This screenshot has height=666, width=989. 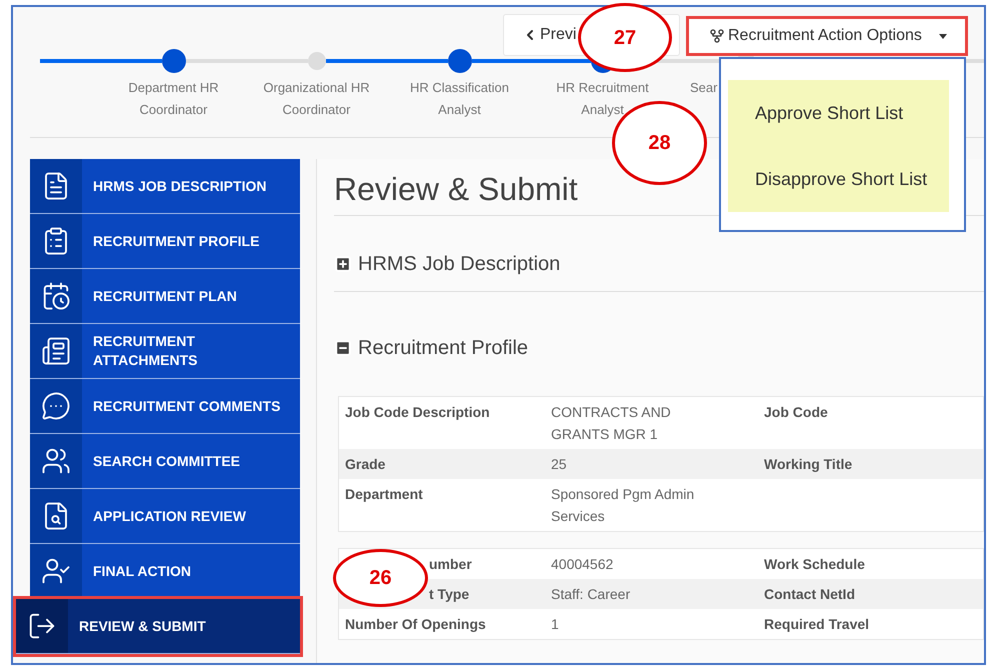 I want to click on field-label: Number Of Openings, so click(x=415, y=624).